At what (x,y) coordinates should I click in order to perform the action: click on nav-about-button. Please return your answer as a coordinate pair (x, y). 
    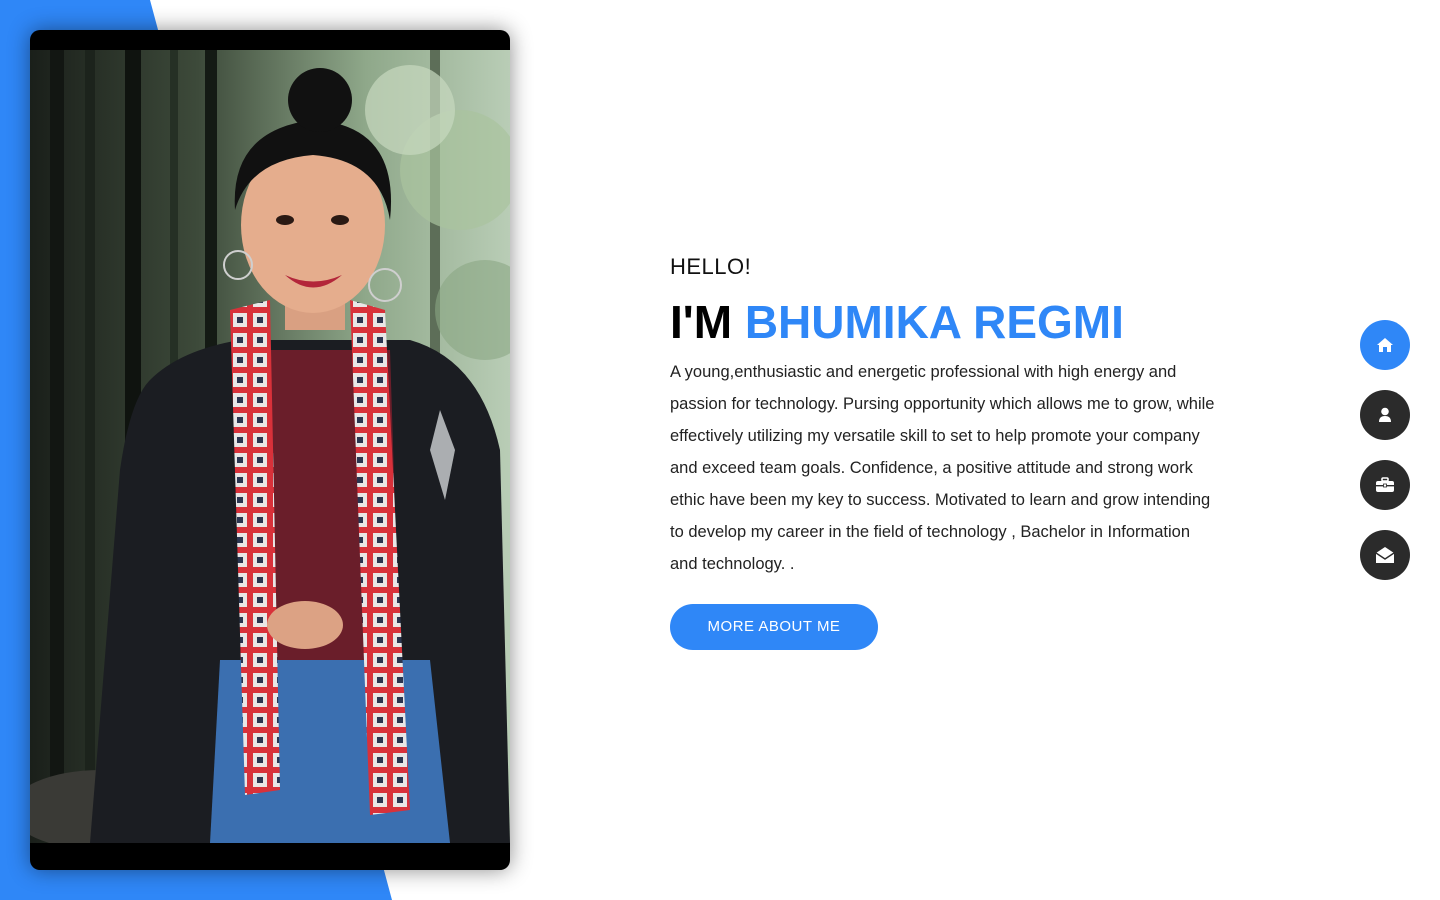
    Looking at the image, I should click on (1385, 415).